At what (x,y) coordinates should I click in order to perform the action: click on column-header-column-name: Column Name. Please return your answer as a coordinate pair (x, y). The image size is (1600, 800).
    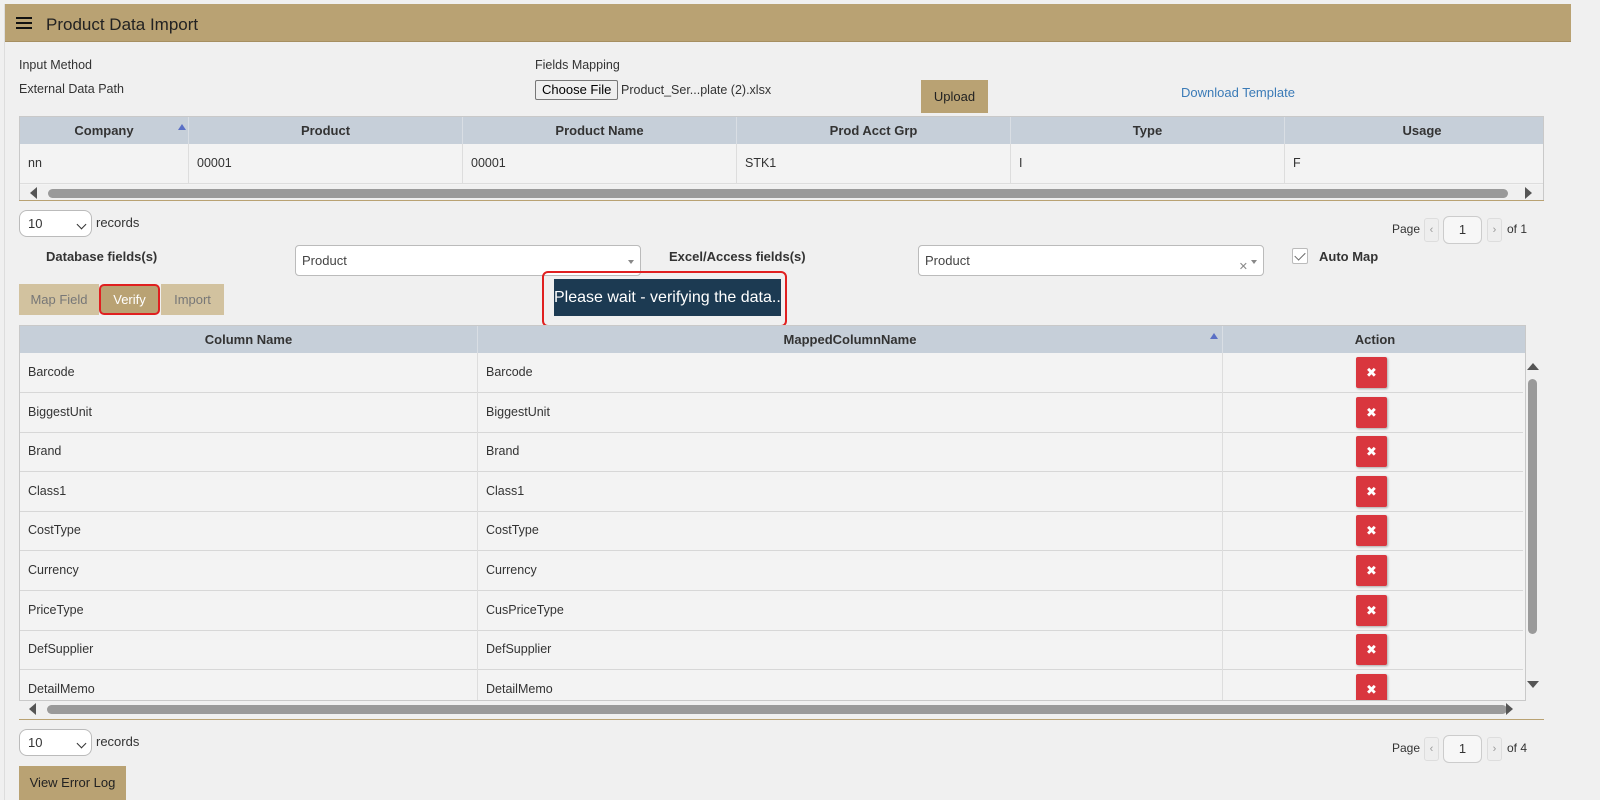
    Looking at the image, I should click on (249, 339).